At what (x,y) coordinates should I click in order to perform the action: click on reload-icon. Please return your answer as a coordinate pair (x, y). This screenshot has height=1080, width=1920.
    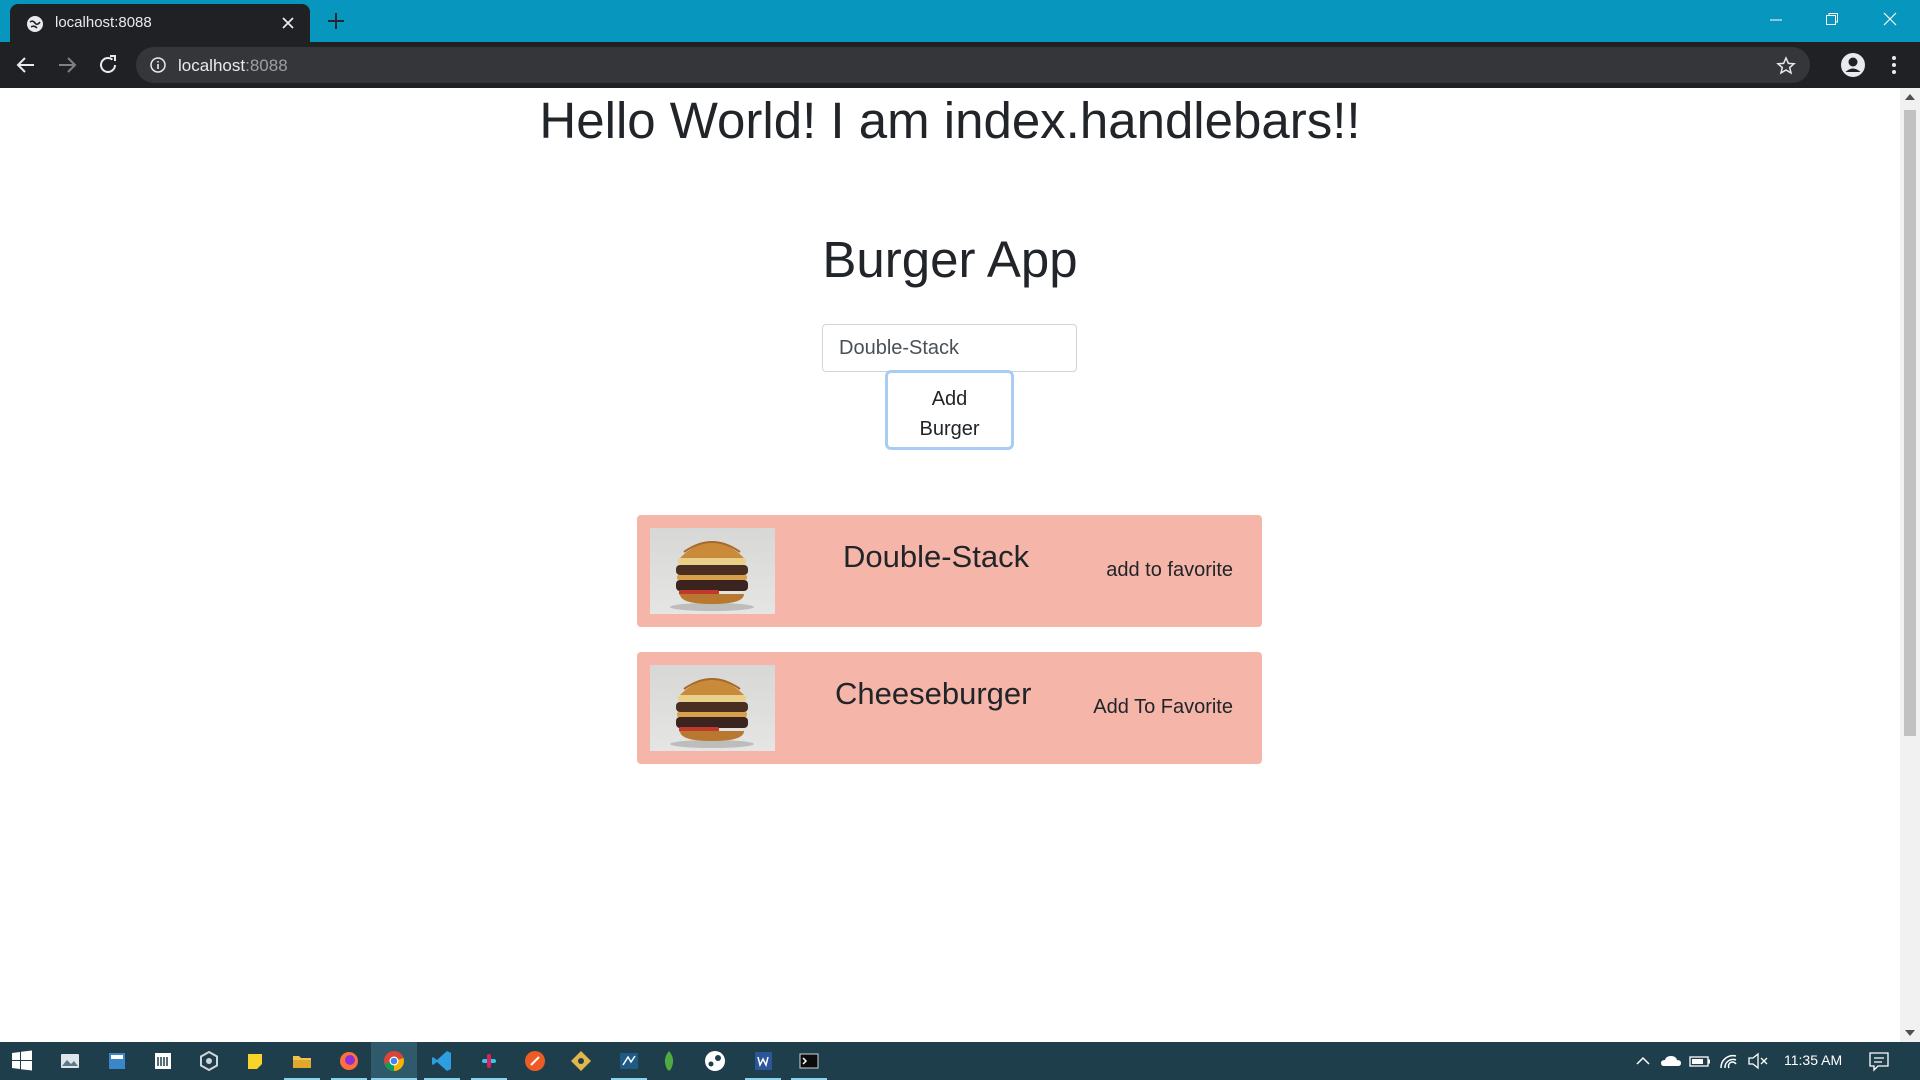
    Looking at the image, I should click on (108, 65).